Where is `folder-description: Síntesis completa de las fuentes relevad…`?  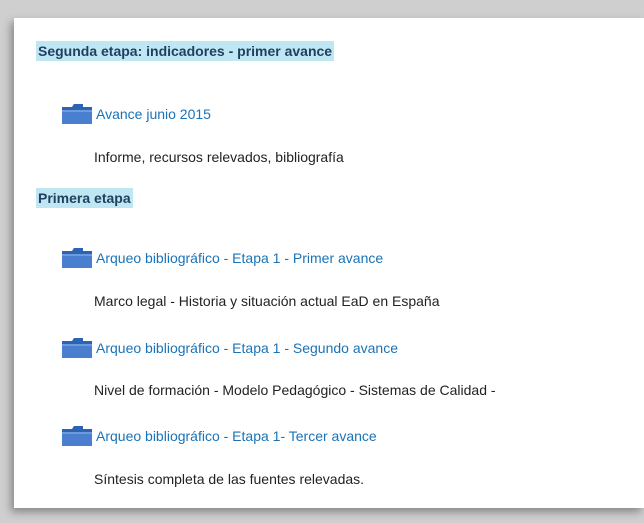 folder-description: Síntesis completa de las fuentes relevad… is located at coordinates (229, 479).